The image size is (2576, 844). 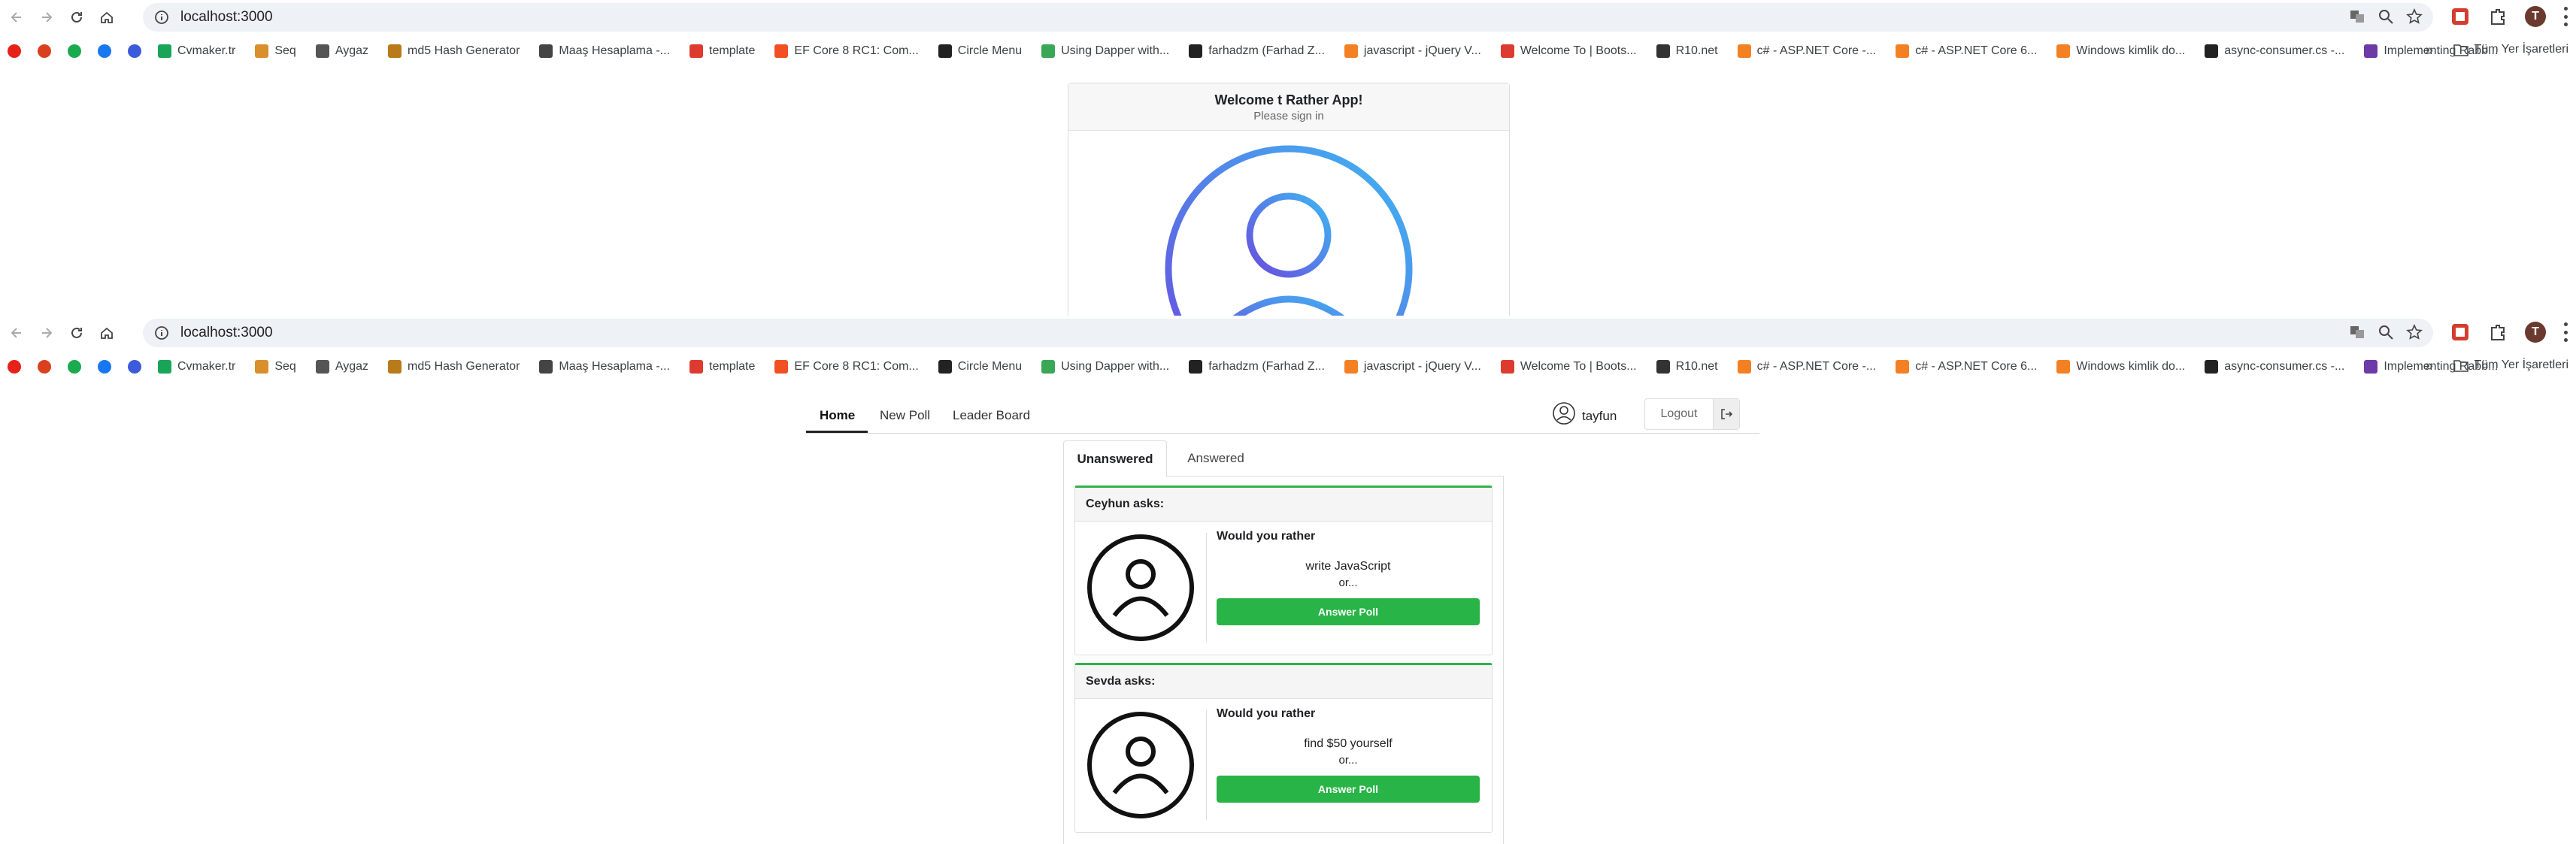 I want to click on nav-leader-board: Leader Board, so click(x=991, y=415).